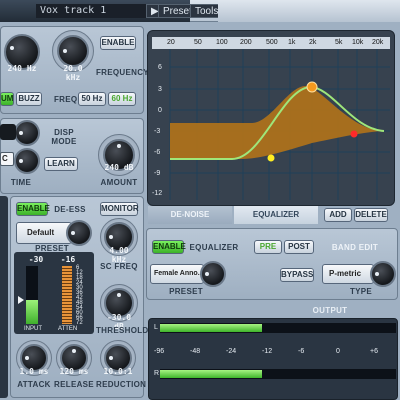 This screenshot has height=400, width=400. I want to click on x-tick: 2k, so click(313, 42).